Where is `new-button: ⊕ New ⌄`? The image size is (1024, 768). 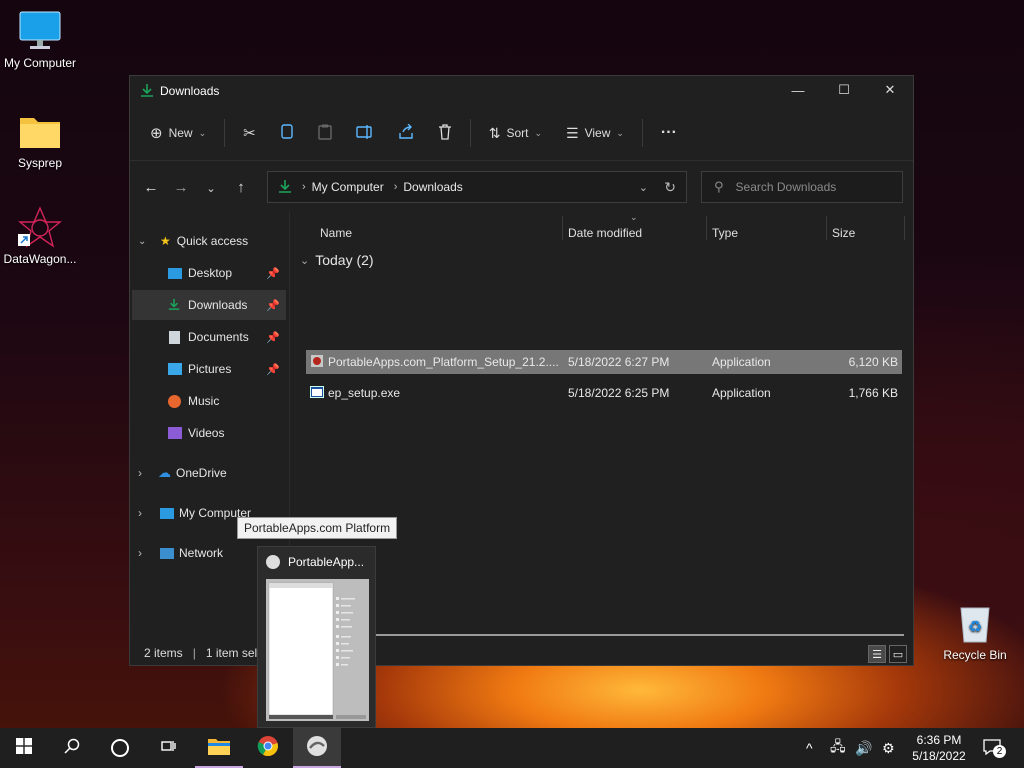 new-button: ⊕ New ⌄ is located at coordinates (178, 133).